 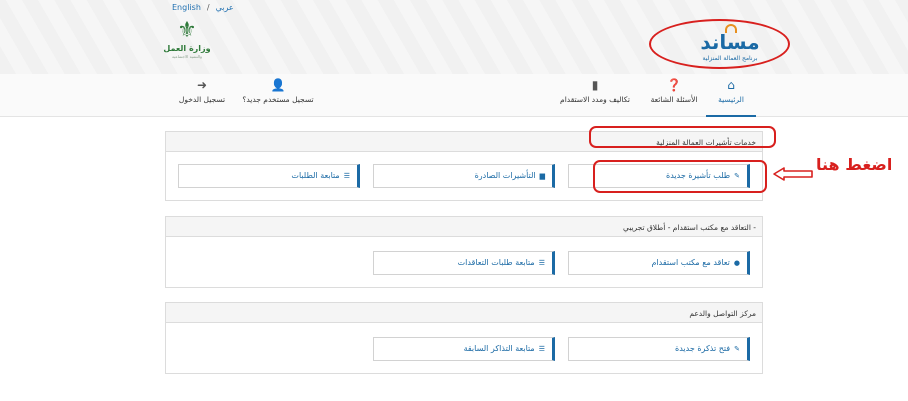 What do you see at coordinates (854, 164) in the screenshot?
I see `click-here-annotation: اضغط هنا` at bounding box center [854, 164].